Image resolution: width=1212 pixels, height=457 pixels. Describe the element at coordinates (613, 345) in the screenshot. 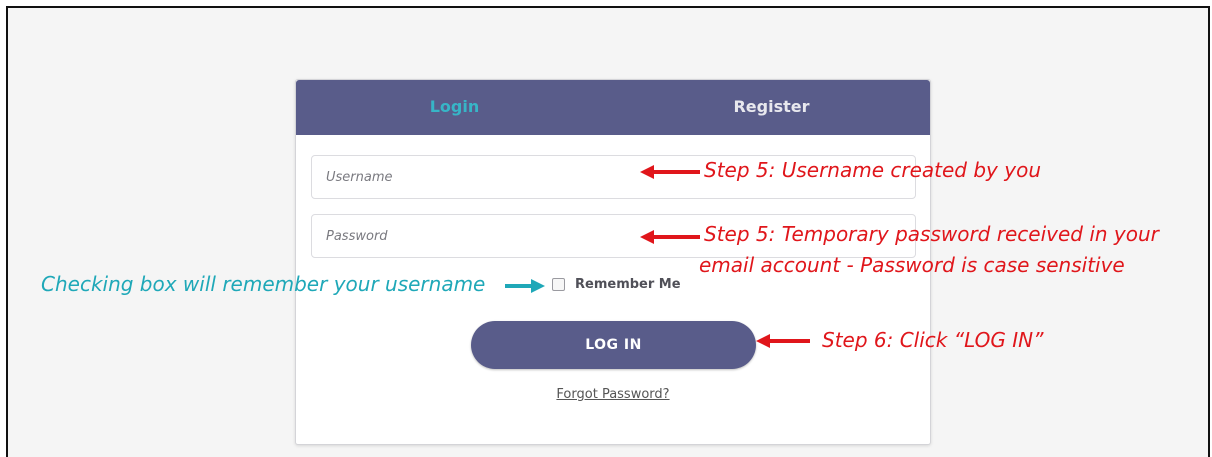

I see `login-button: LOG IN` at that location.